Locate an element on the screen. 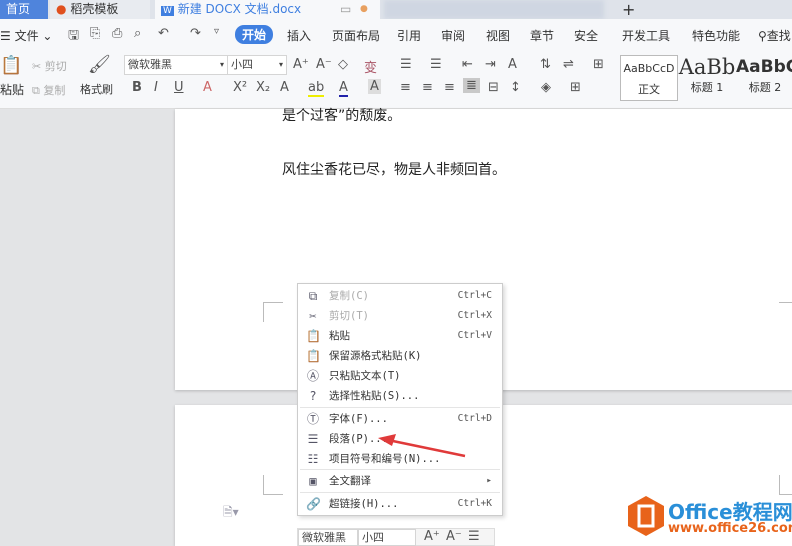 This screenshot has height=546, width=792. distributed-icon: ⊟ is located at coordinates (493, 87).